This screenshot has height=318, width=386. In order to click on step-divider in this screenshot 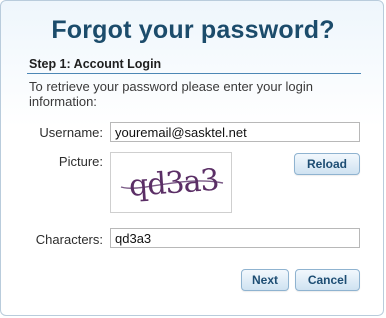, I will do `click(194, 73)`.